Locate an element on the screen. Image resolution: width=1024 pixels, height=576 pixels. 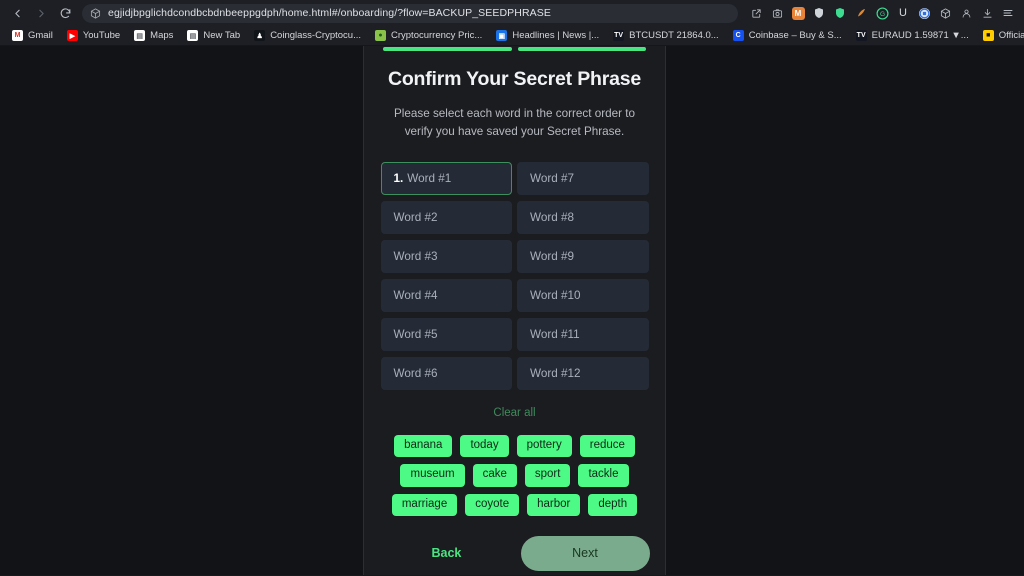
back-button: Back is located at coordinates (421, 553).